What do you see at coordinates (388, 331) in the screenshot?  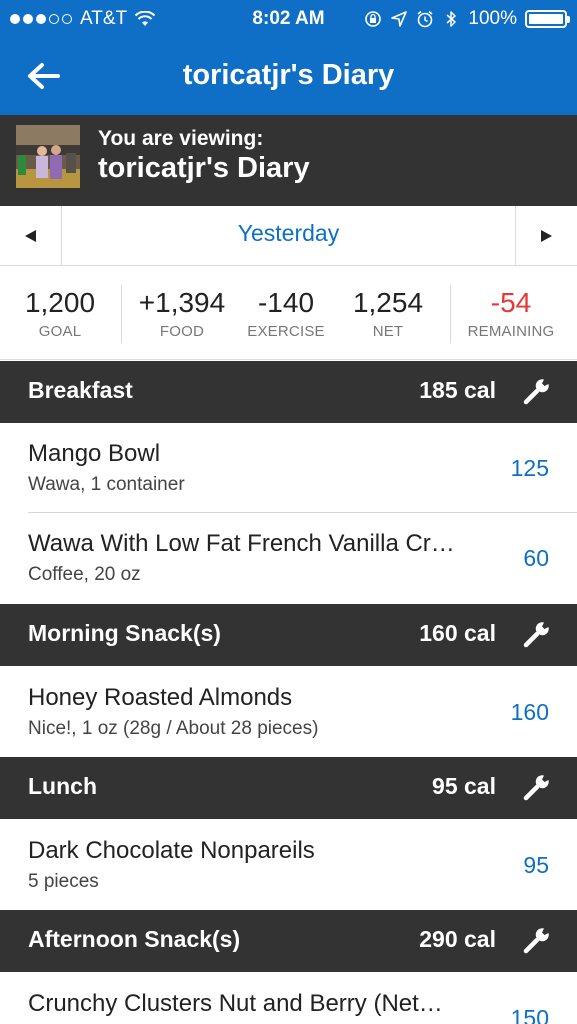 I see `net-label: NET` at bounding box center [388, 331].